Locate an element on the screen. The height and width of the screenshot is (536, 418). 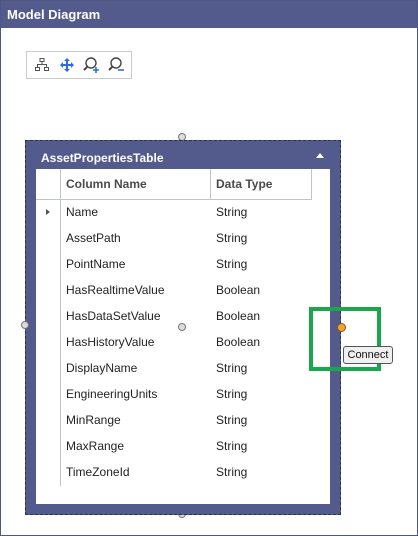
column-name-cell: TimeZoneId is located at coordinates (98, 472).